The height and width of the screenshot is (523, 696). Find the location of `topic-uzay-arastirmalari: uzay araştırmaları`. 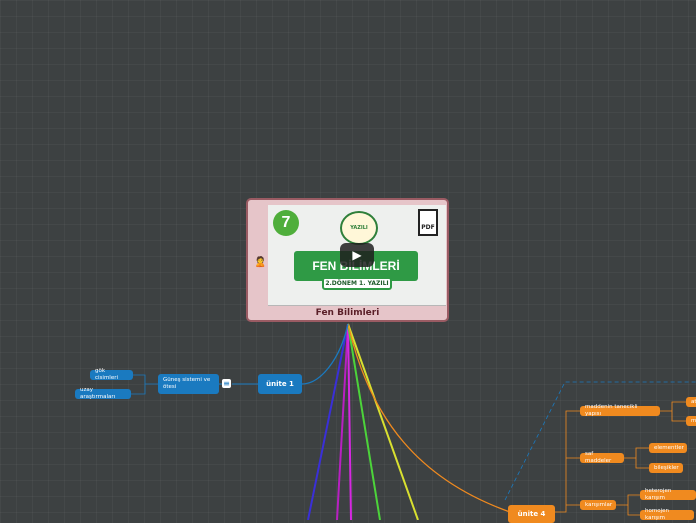

topic-uzay-arastirmalari: uzay araştırmaları is located at coordinates (103, 393).